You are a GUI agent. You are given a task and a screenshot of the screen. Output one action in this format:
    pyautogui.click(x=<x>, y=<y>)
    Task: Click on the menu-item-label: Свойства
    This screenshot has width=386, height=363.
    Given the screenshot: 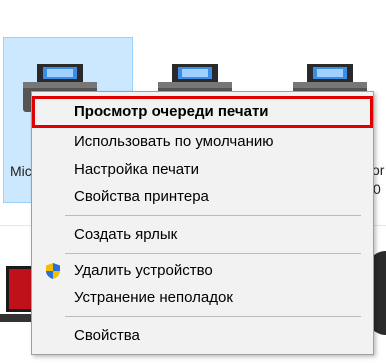 What is the action you would take?
    pyautogui.click(x=107, y=335)
    